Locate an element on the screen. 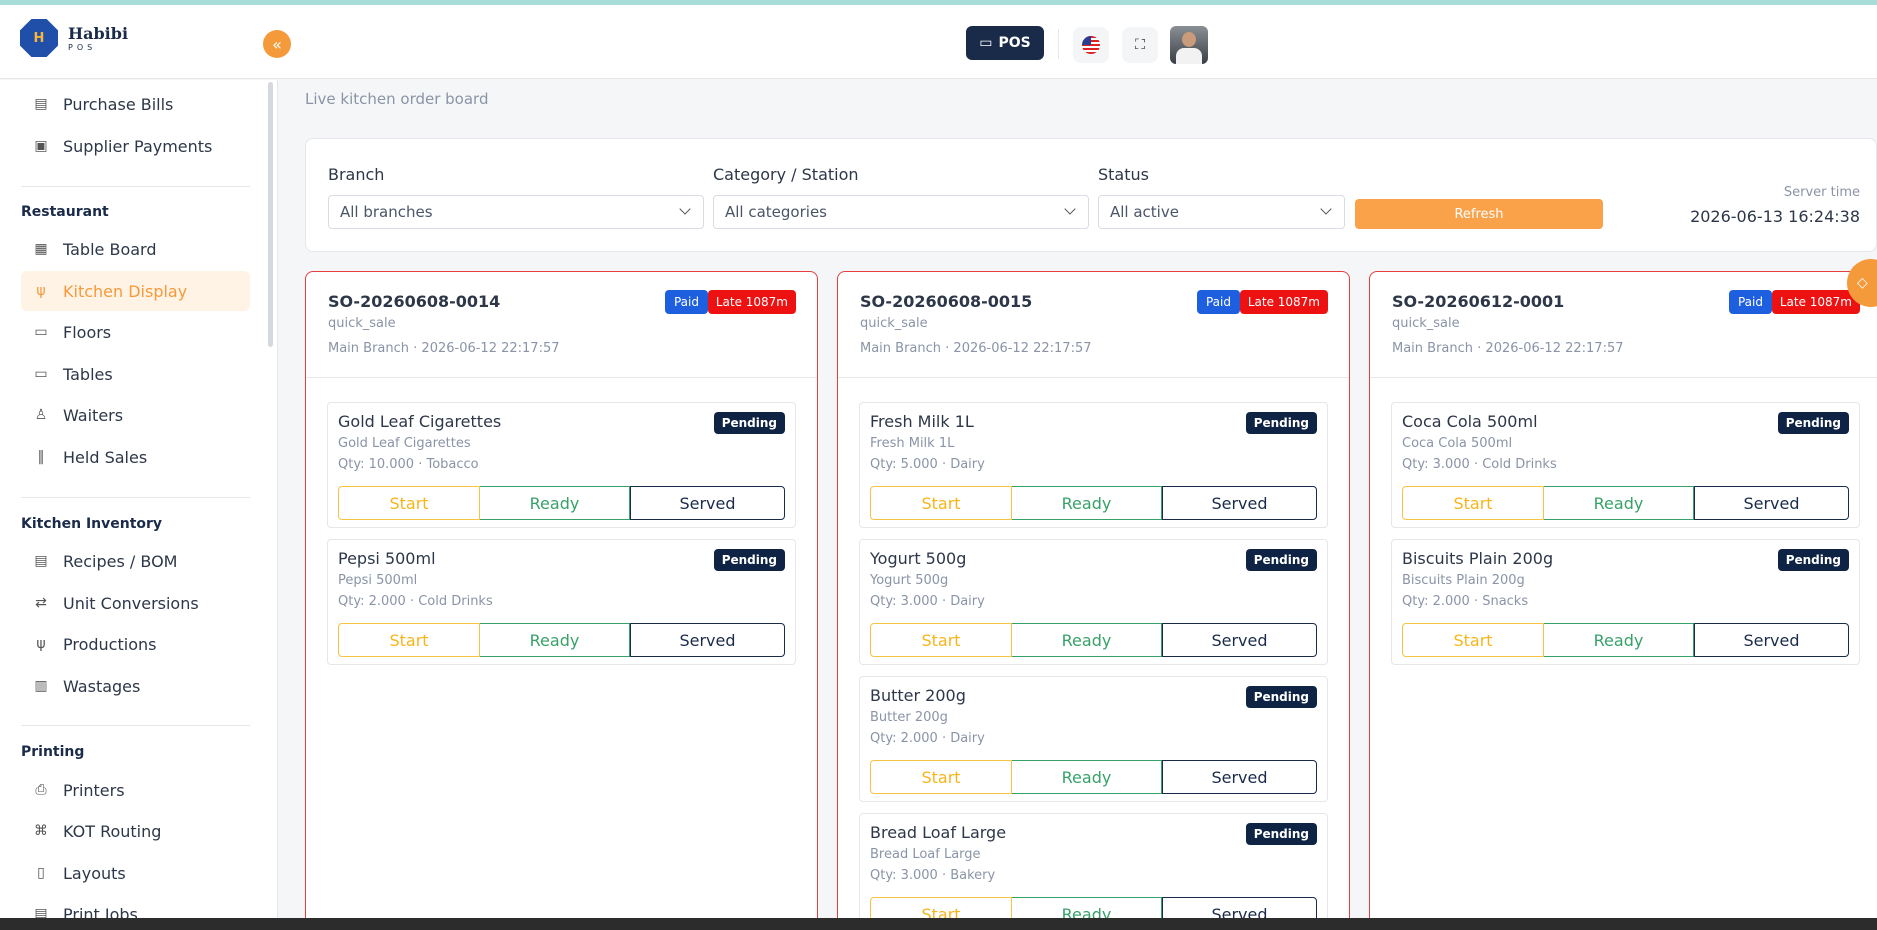 This screenshot has width=1877, height=930. item-name: Coca Cola 500ml is located at coordinates (1470, 421).